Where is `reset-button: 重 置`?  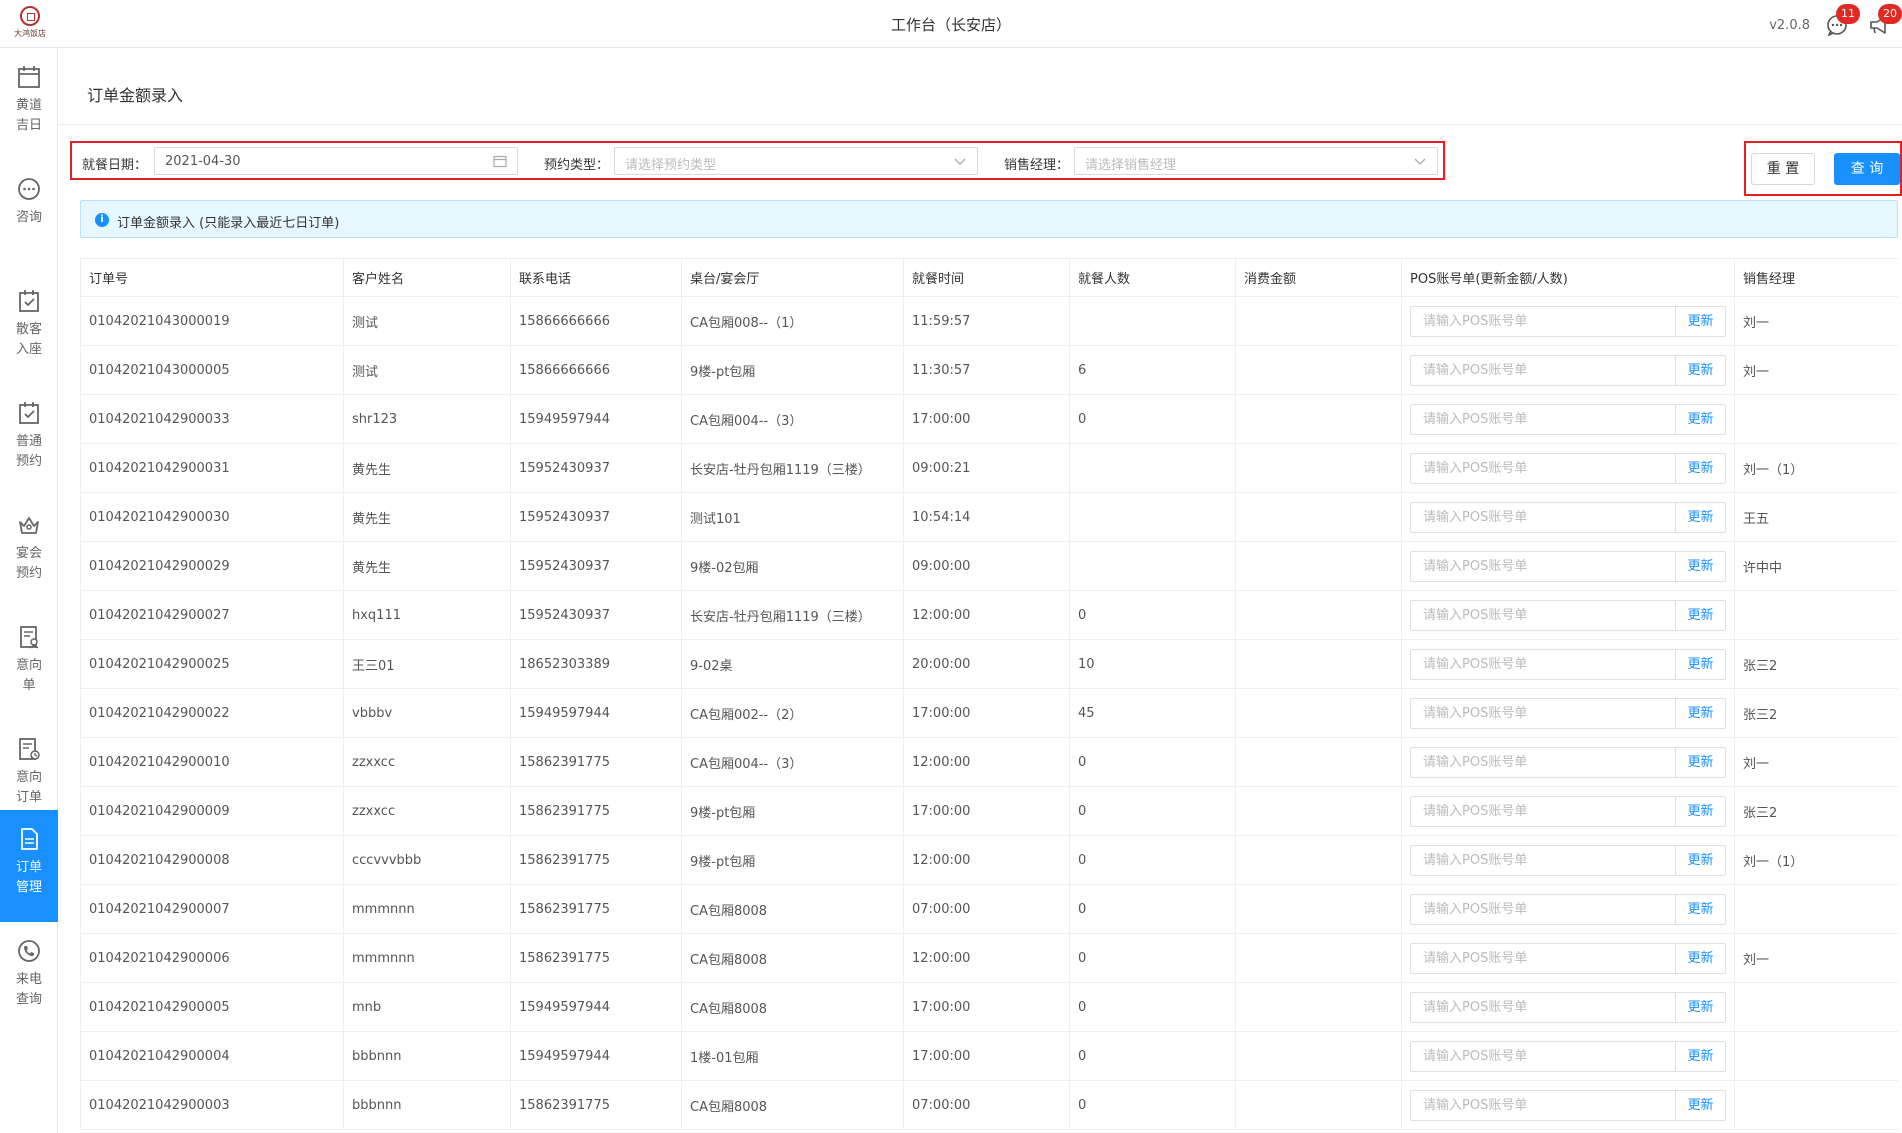
reset-button: 重 置 is located at coordinates (1783, 169).